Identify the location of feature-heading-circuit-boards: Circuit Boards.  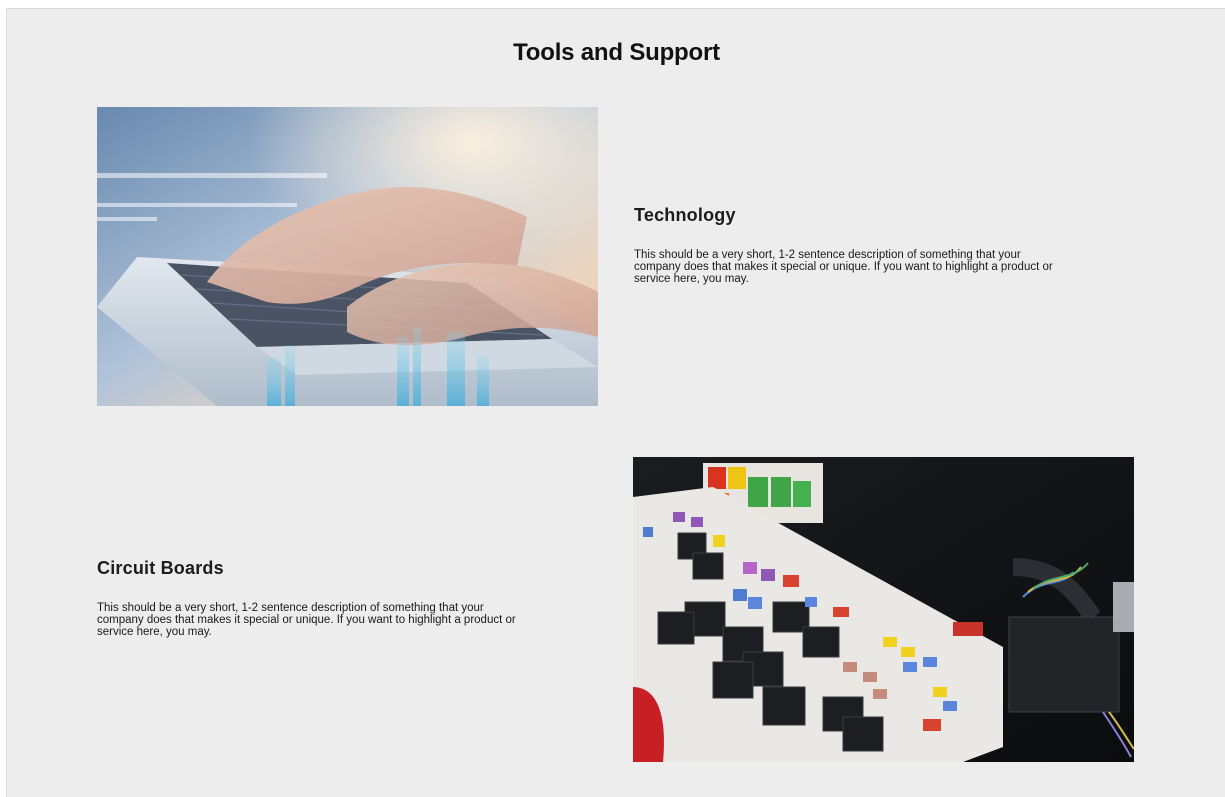
(160, 568).